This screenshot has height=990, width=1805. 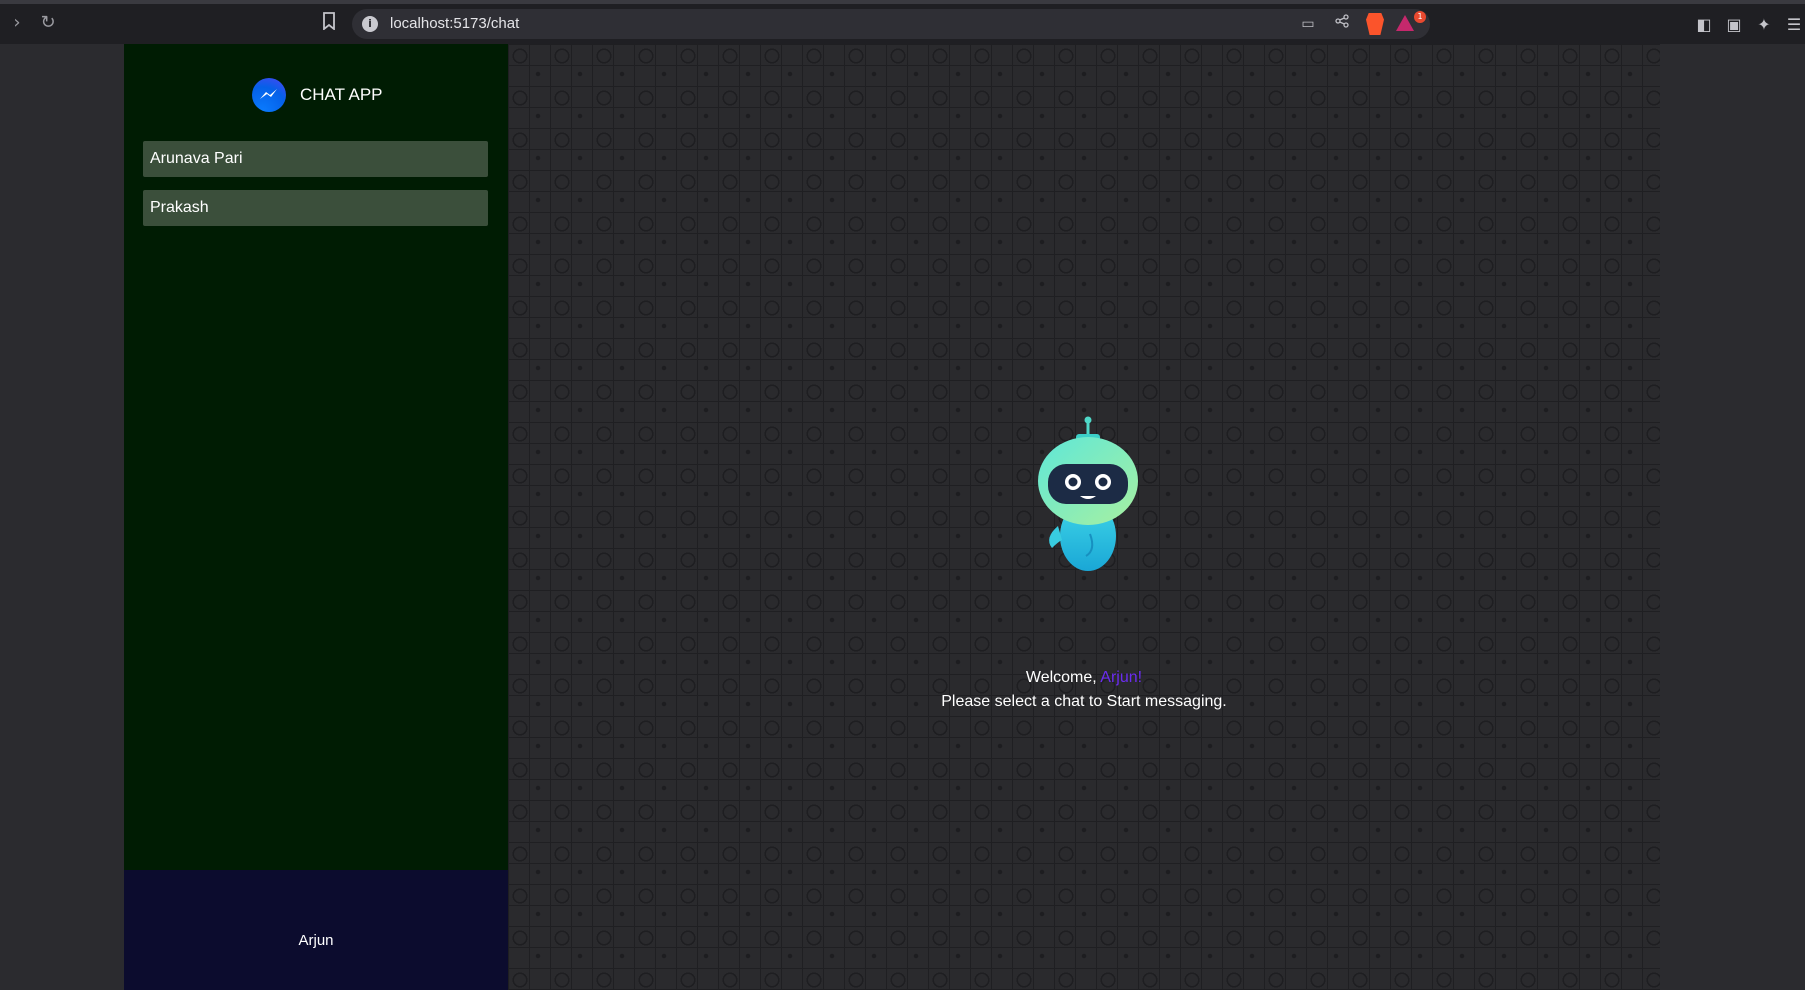 I want to click on chat-list-item: Arunava Pari, so click(x=315, y=159).